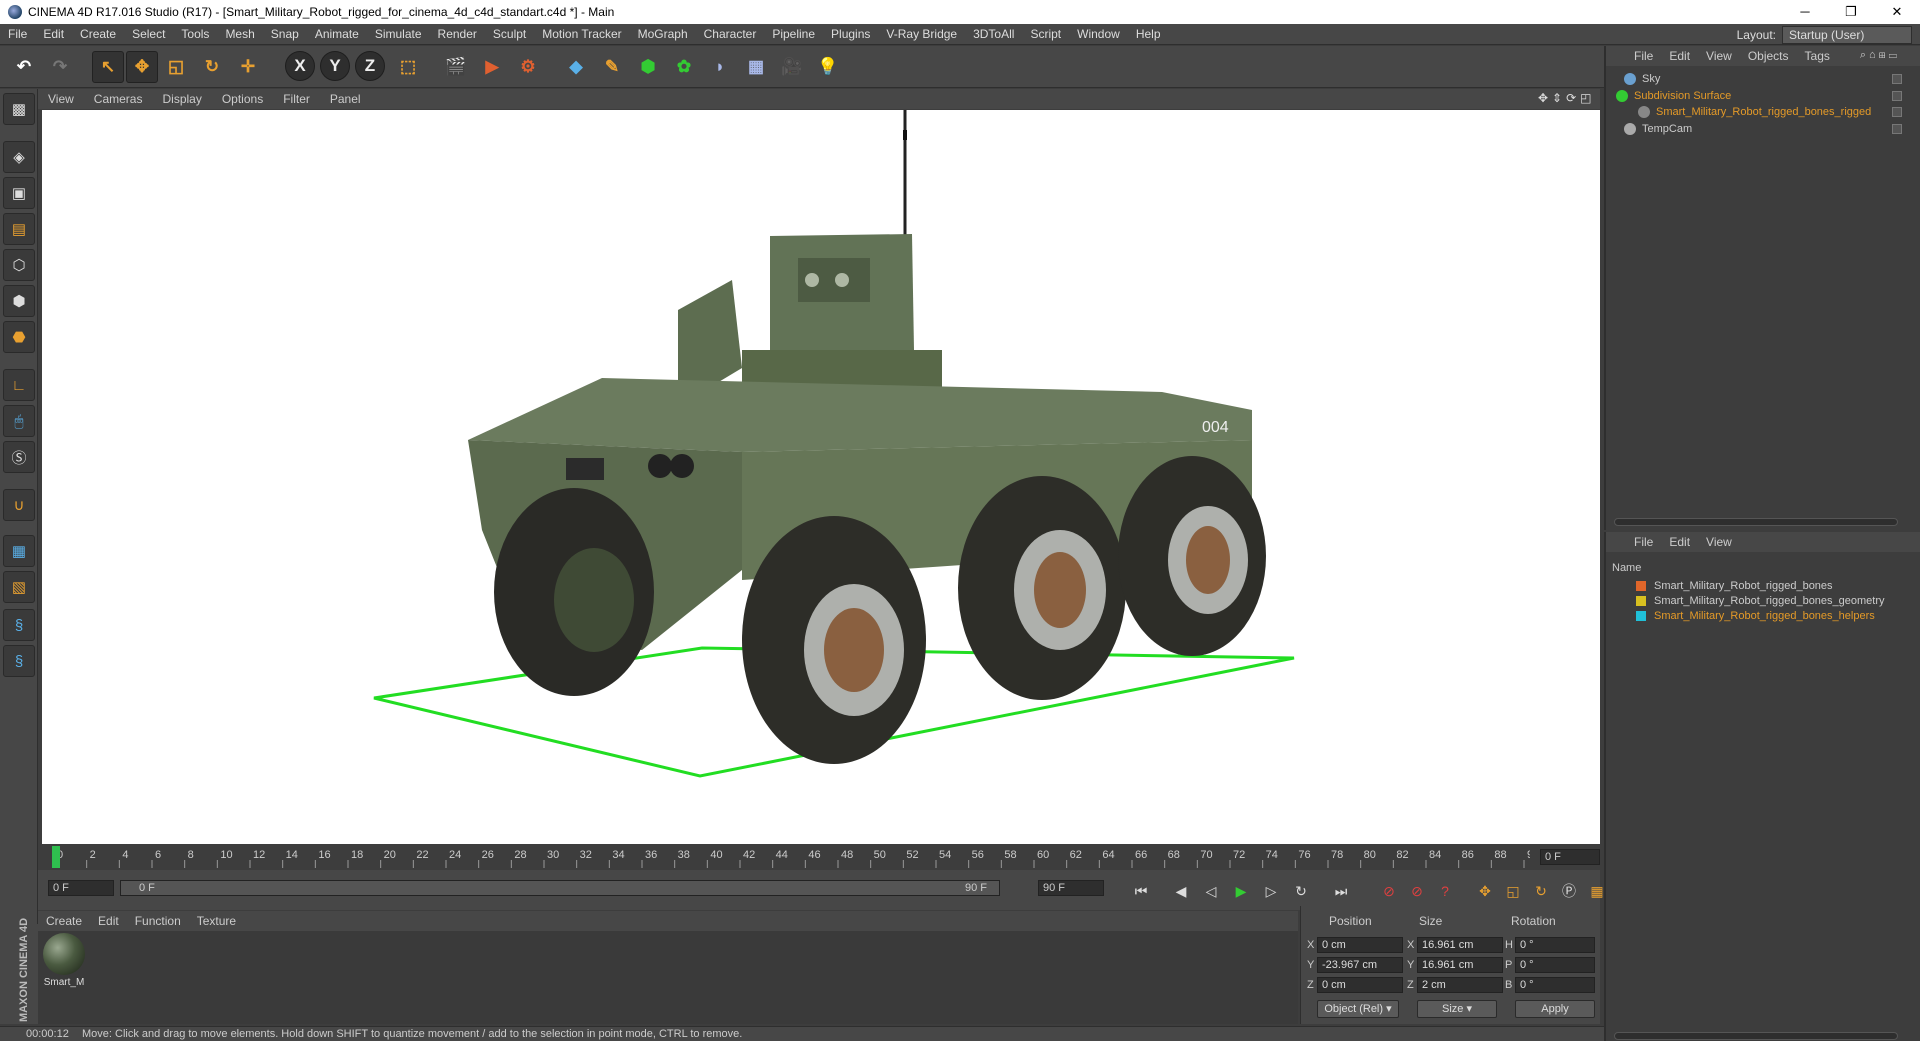 The image size is (1920, 1041). I want to click on menu-item-edit: Edit, so click(53, 34).